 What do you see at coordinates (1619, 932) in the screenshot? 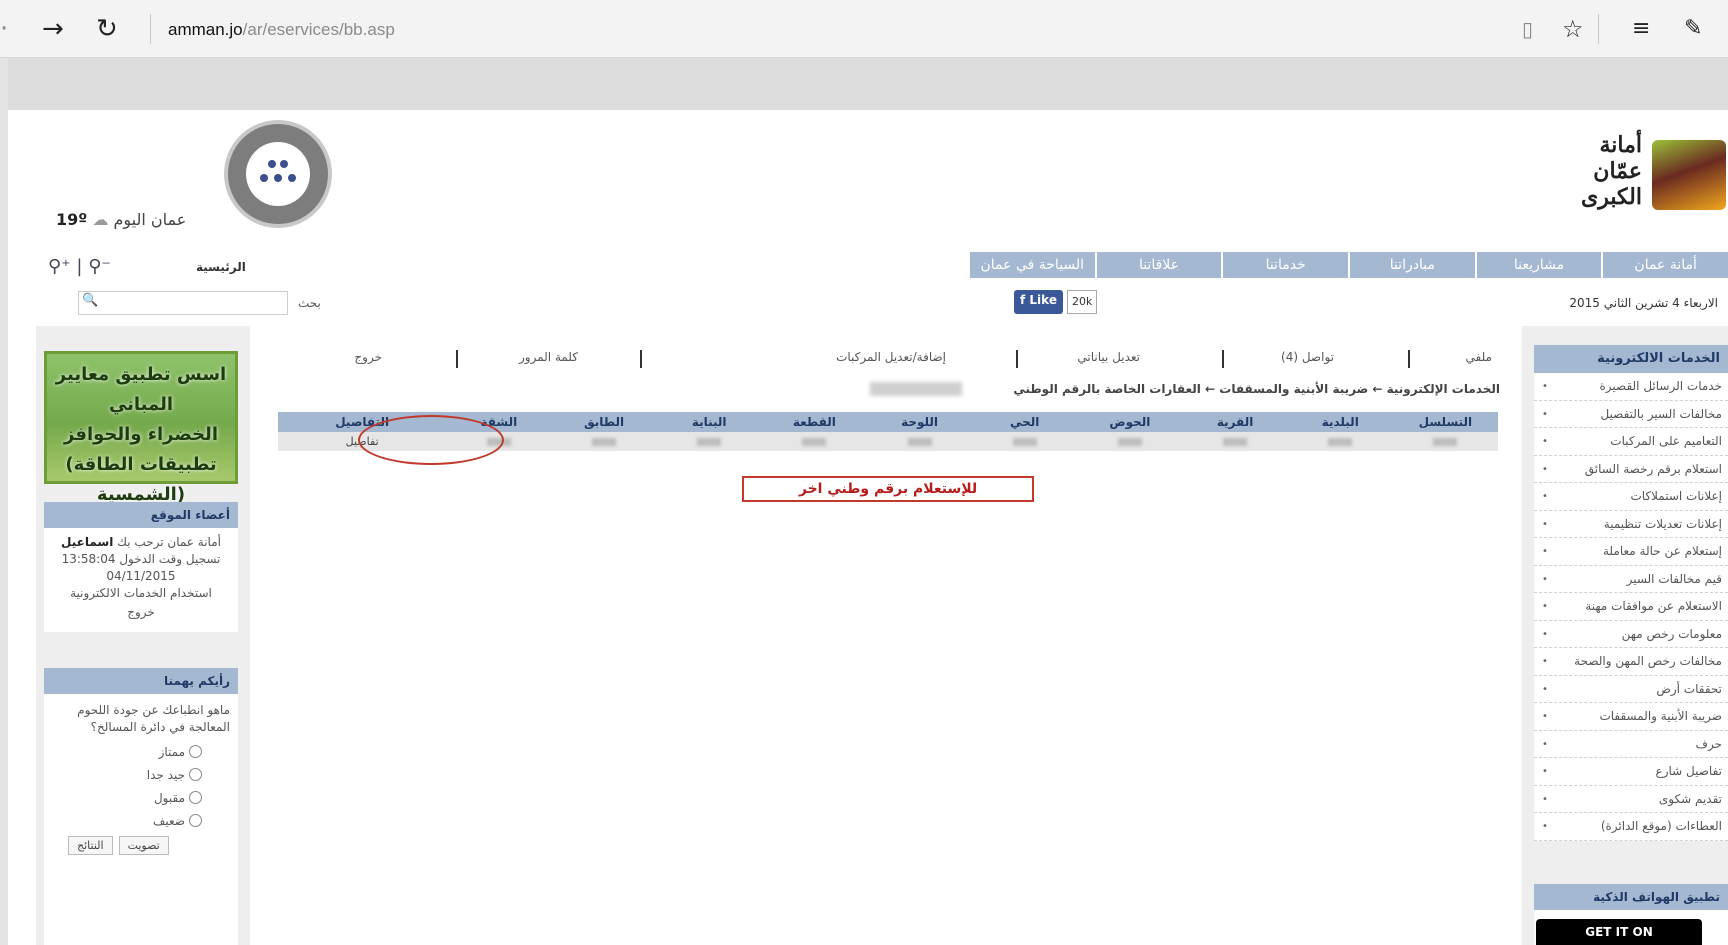
I see `google-play-button: GET IT ON` at bounding box center [1619, 932].